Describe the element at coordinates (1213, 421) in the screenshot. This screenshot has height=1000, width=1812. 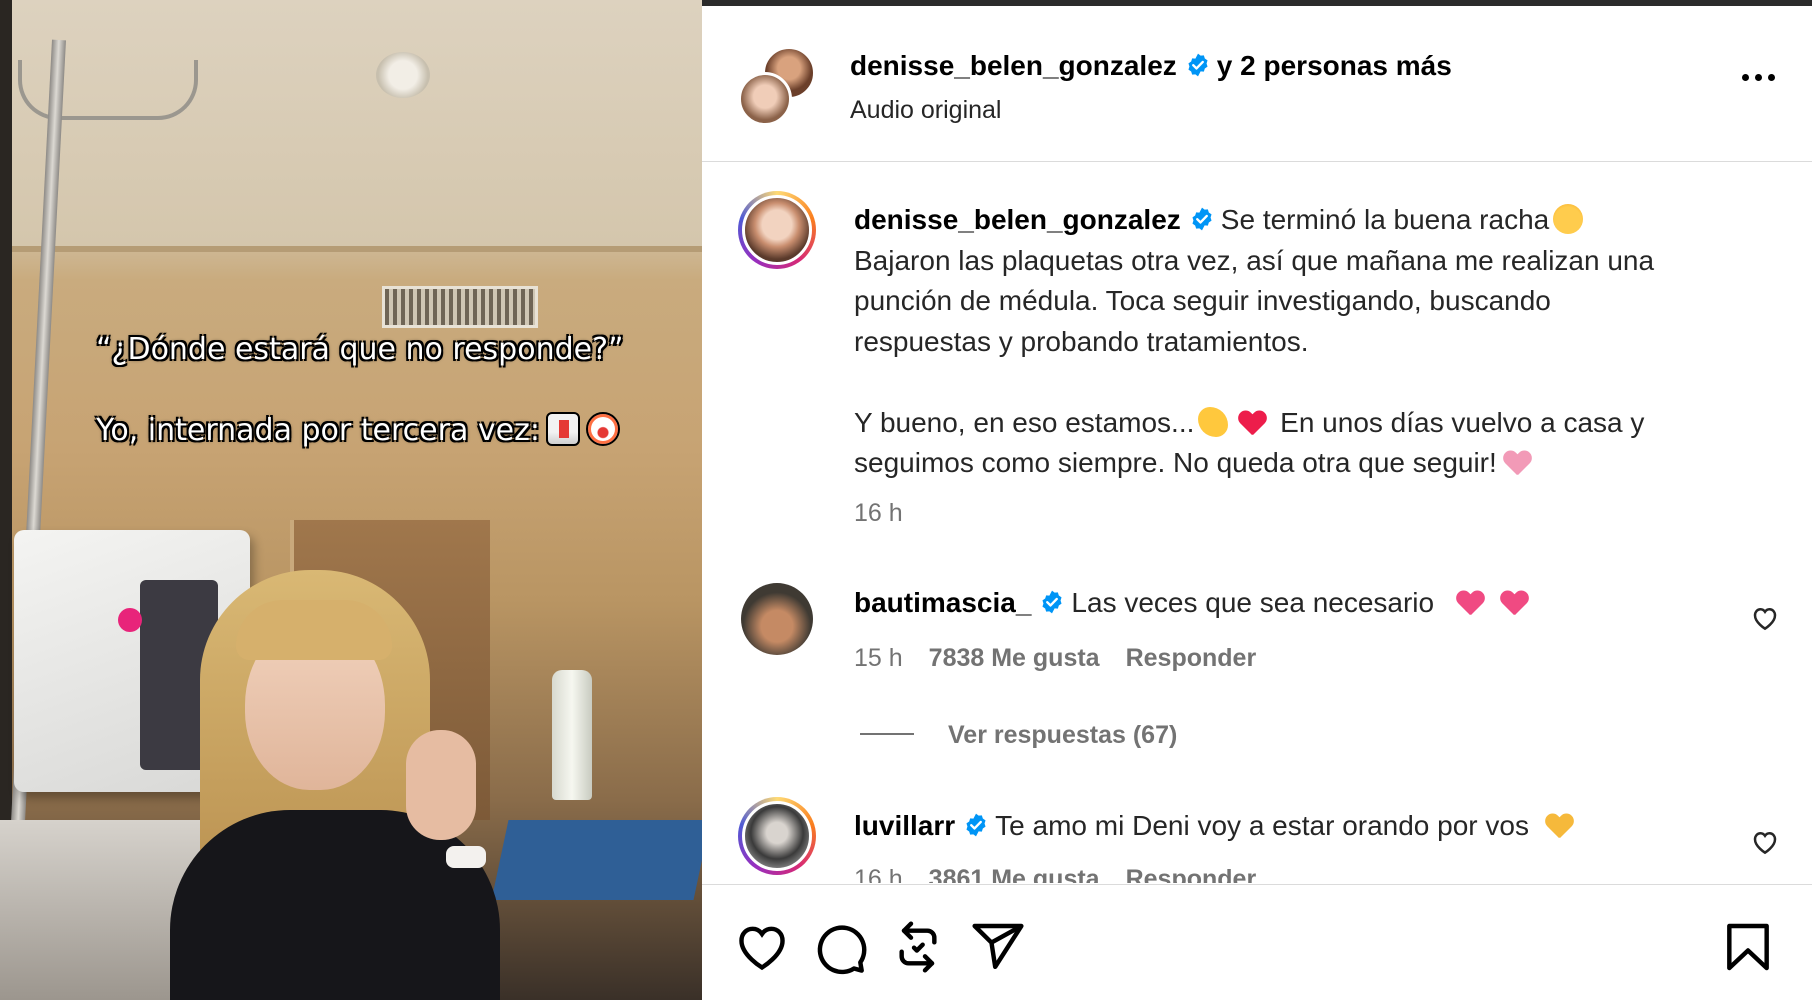
I see `flexed-biceps-emoji` at that location.